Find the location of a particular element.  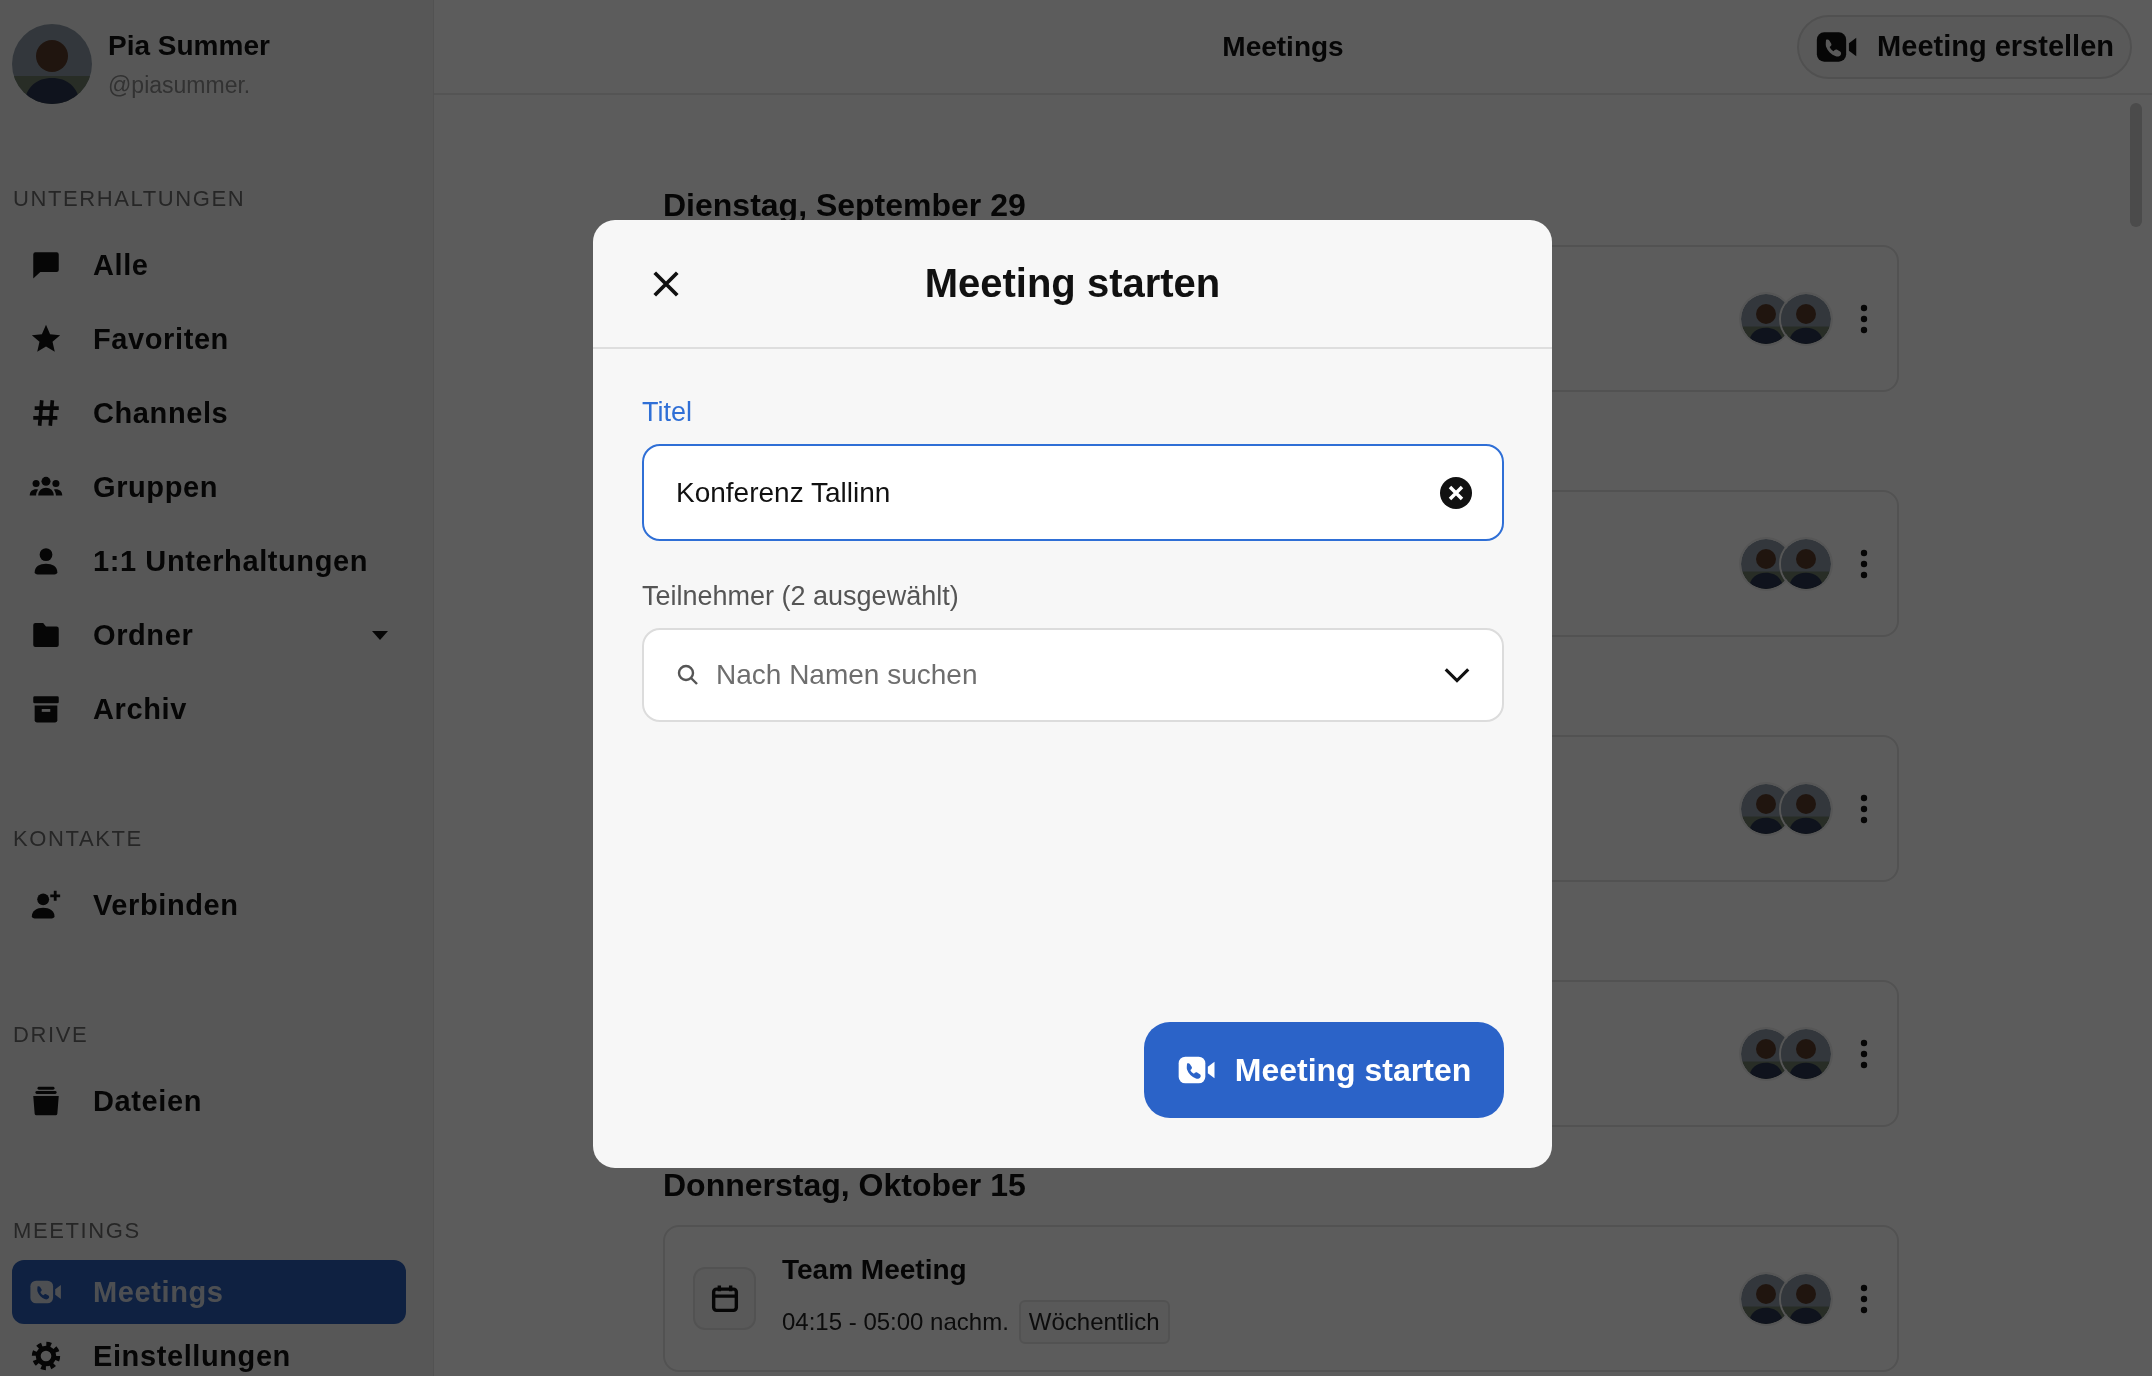

dialog-title: Meeting starten is located at coordinates (1072, 283).